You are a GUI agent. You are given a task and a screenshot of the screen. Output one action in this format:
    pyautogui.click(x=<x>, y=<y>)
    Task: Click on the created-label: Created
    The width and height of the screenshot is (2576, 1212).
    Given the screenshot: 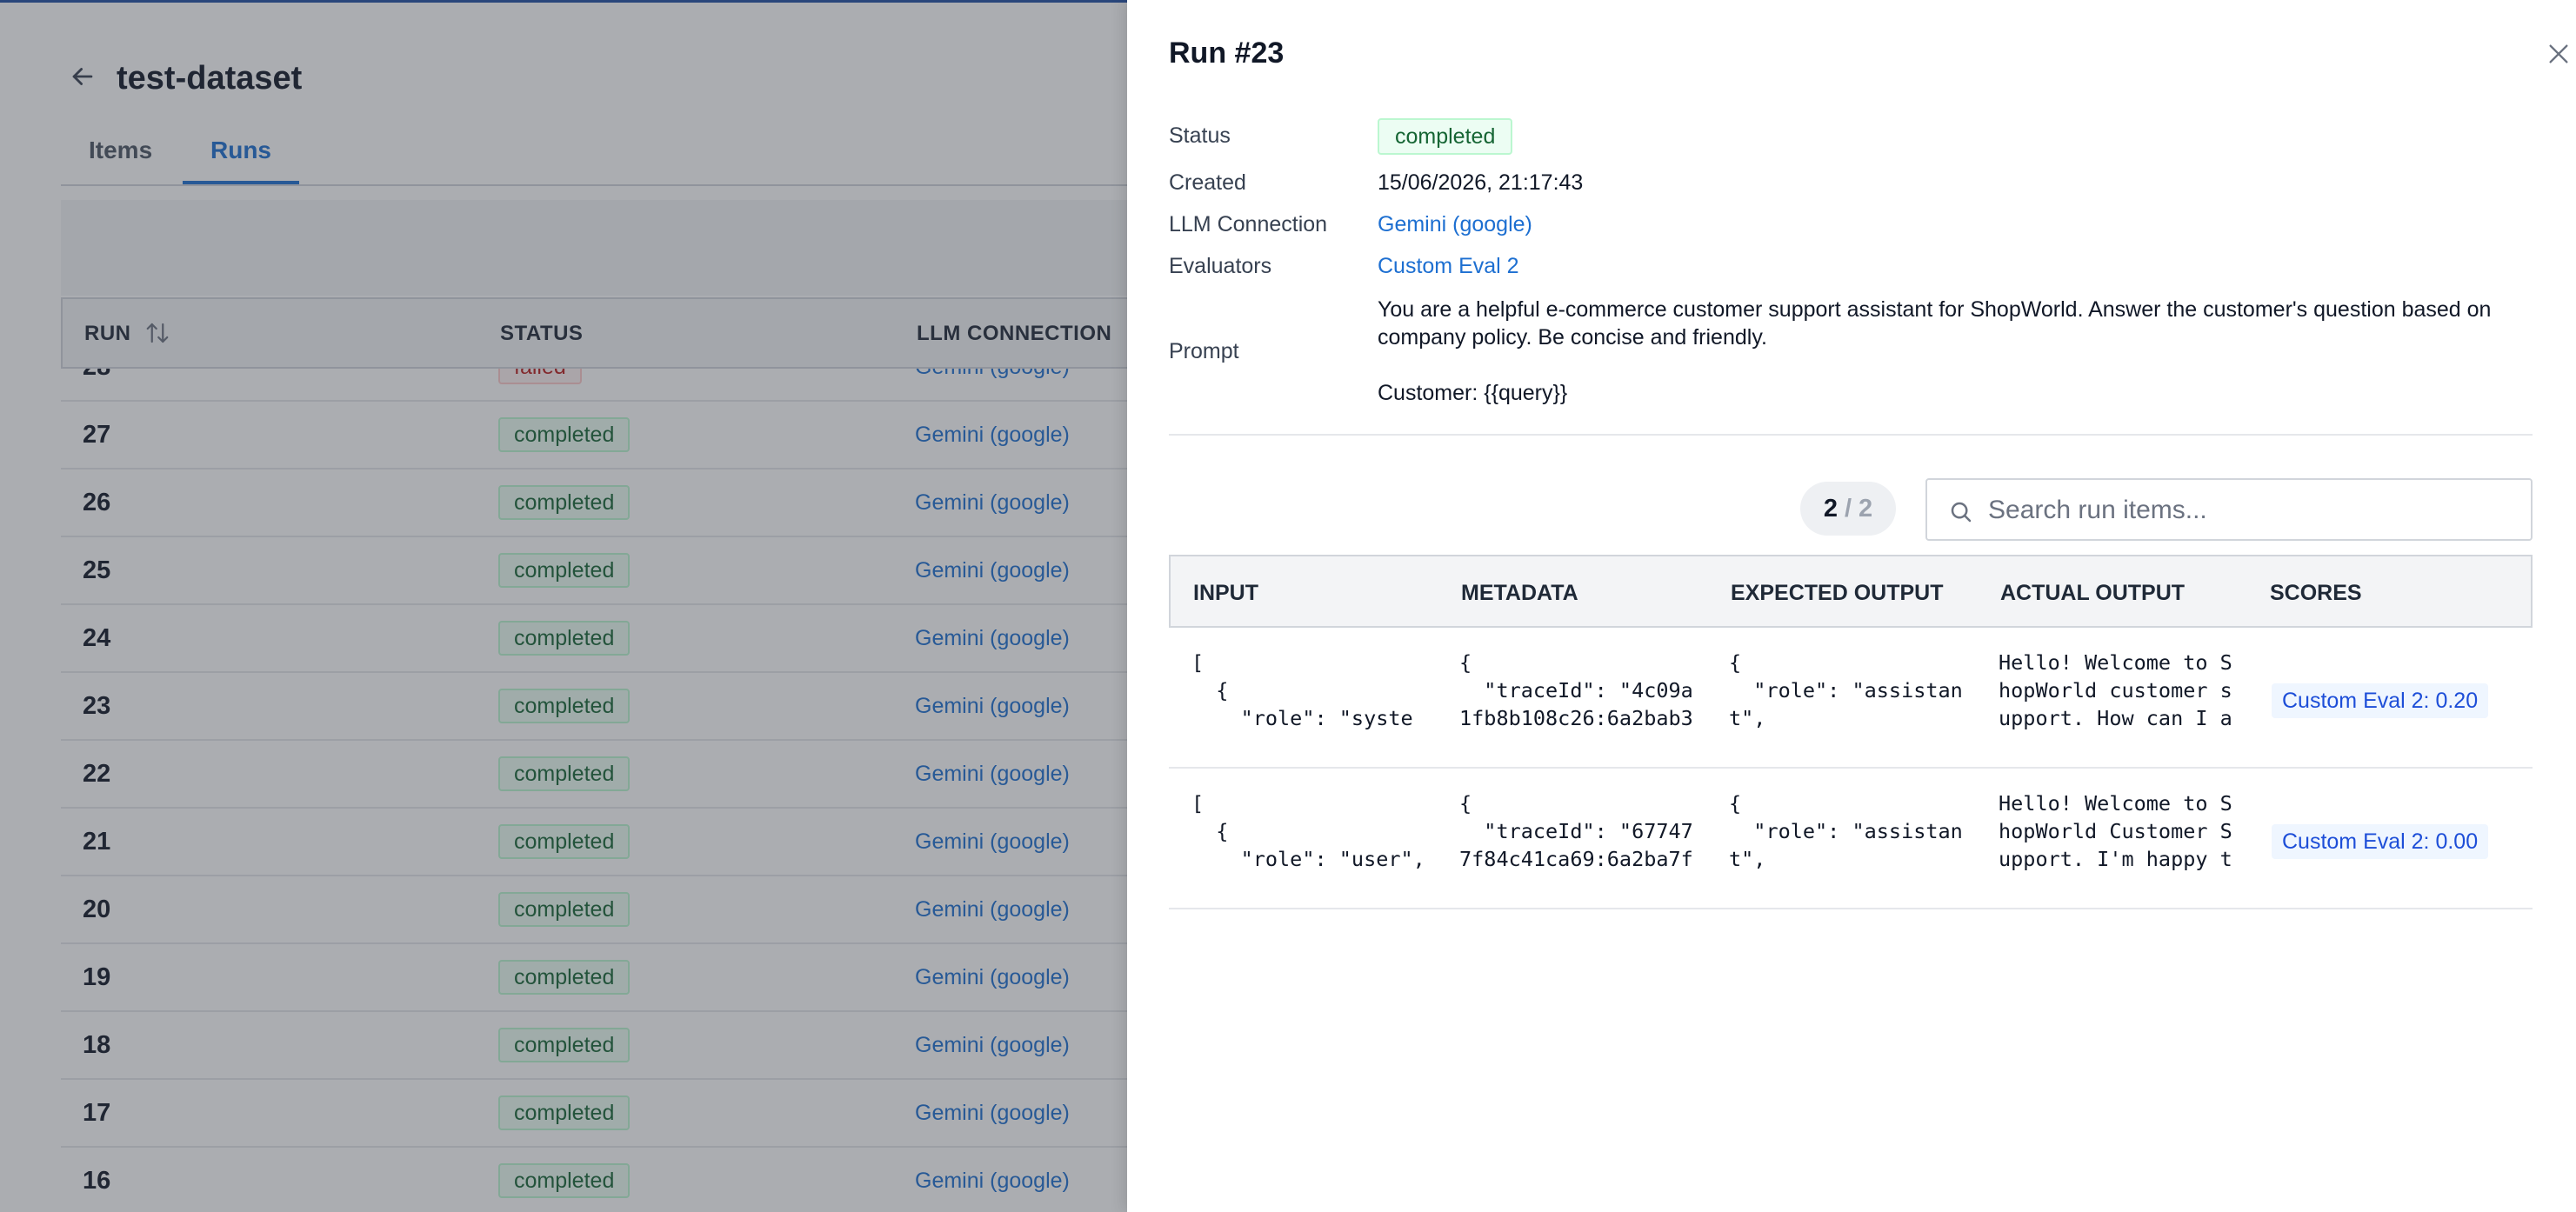 What is the action you would take?
    pyautogui.click(x=1207, y=182)
    